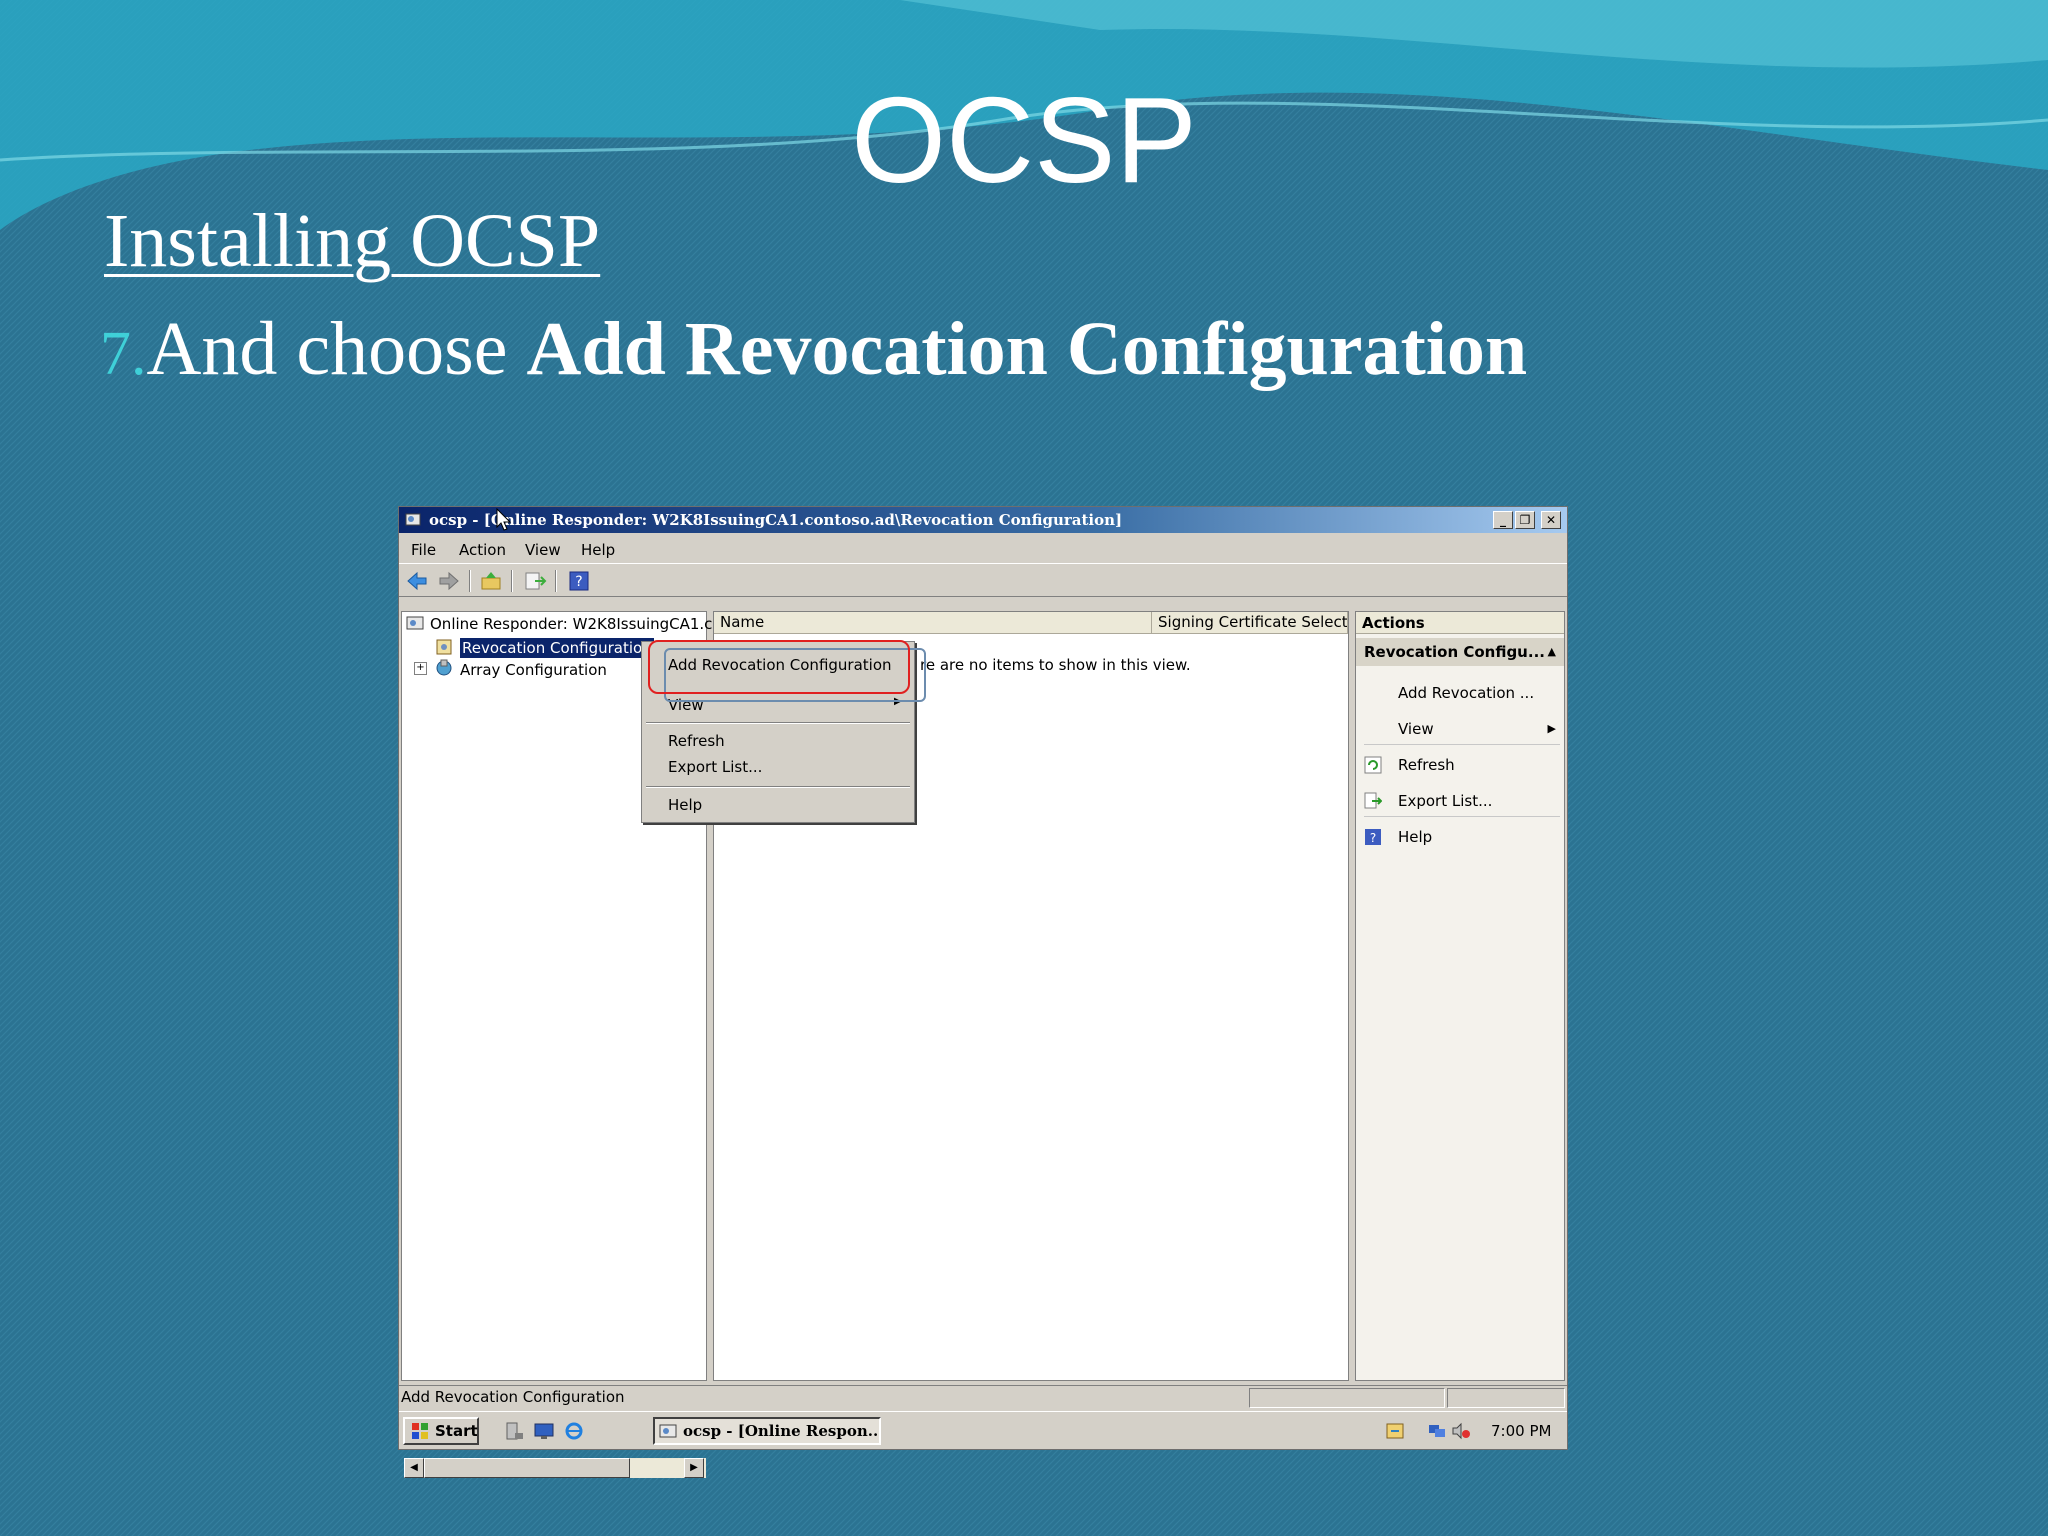 This screenshot has height=1536, width=2048. I want to click on actions-section-header: Revocation Configu... ▲, so click(1460, 652).